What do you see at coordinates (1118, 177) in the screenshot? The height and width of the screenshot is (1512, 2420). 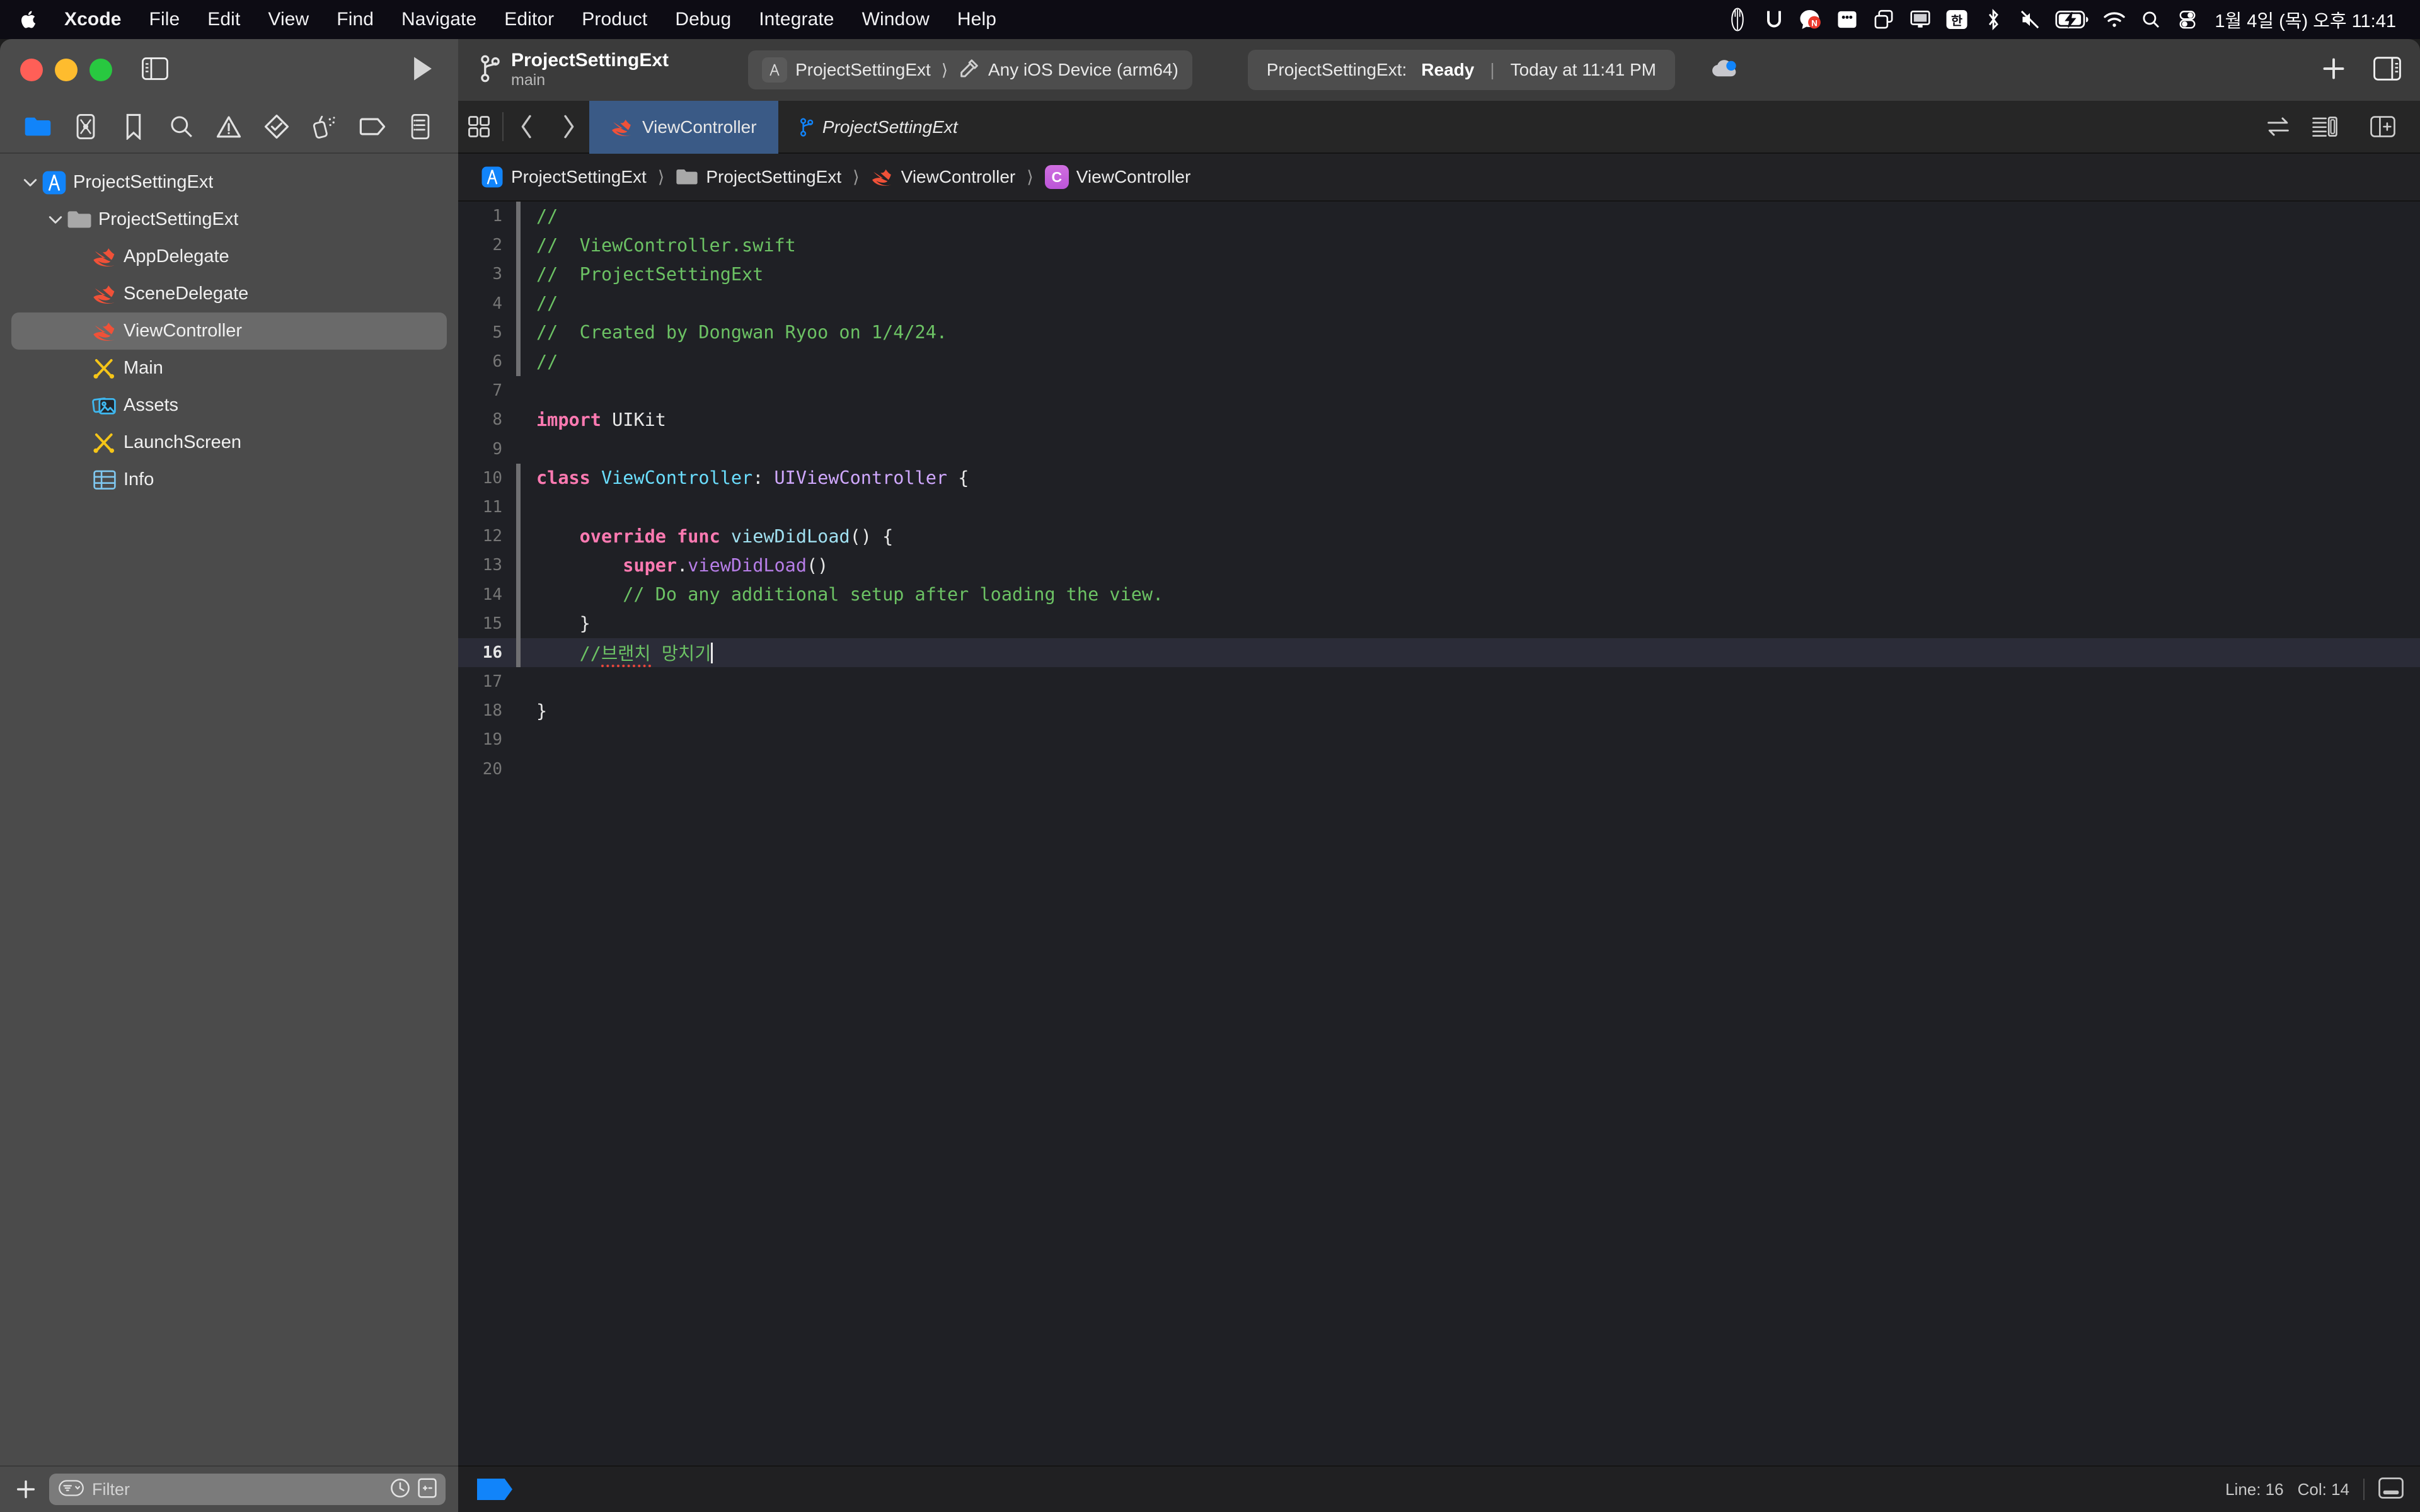 I see `breadcrumb-item-3: C ViewController` at bounding box center [1118, 177].